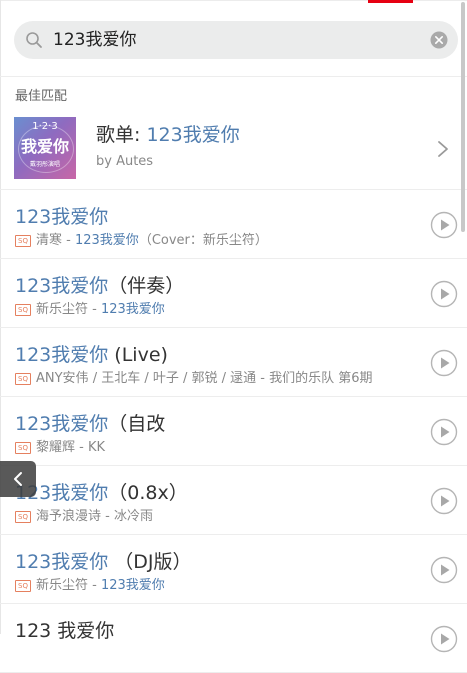 This screenshot has width=467, height=673. I want to click on search-query-text: 123我爱你, so click(94, 40).